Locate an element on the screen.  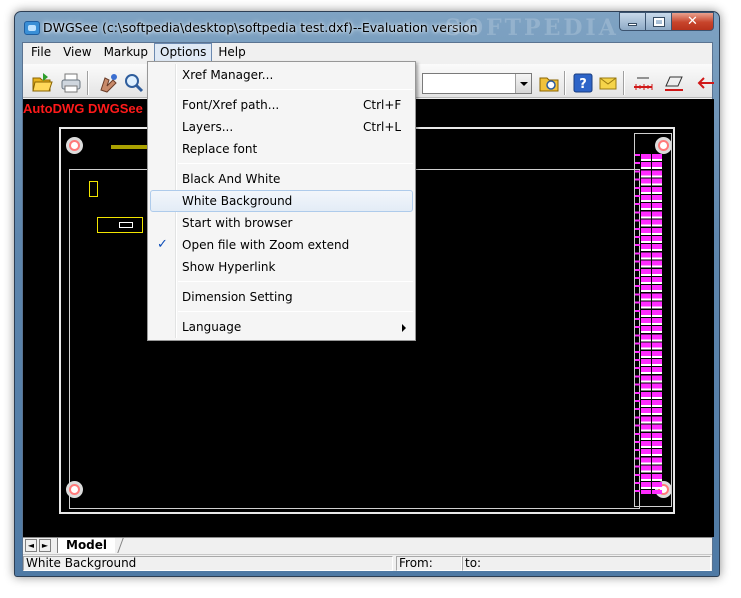
print-icon is located at coordinates (71, 83).